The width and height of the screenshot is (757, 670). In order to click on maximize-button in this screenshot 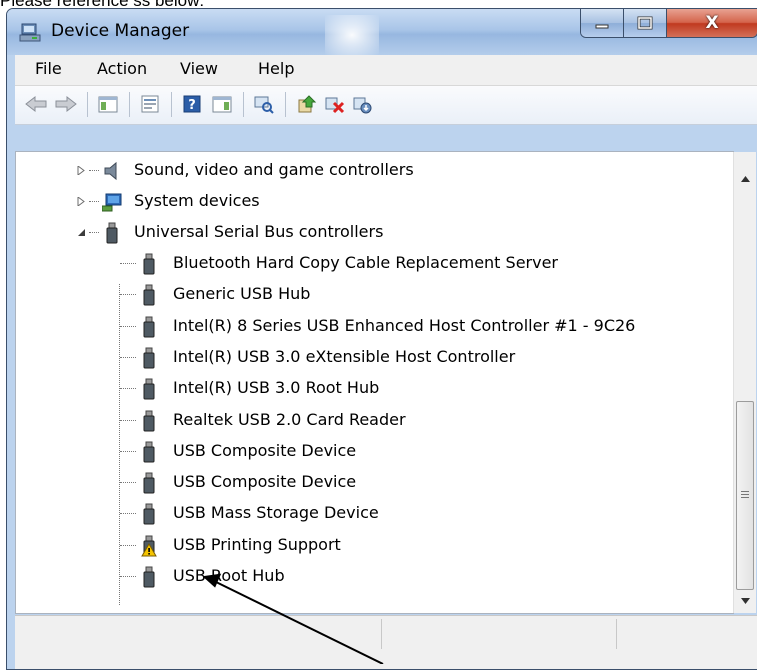, I will do `click(645, 23)`.